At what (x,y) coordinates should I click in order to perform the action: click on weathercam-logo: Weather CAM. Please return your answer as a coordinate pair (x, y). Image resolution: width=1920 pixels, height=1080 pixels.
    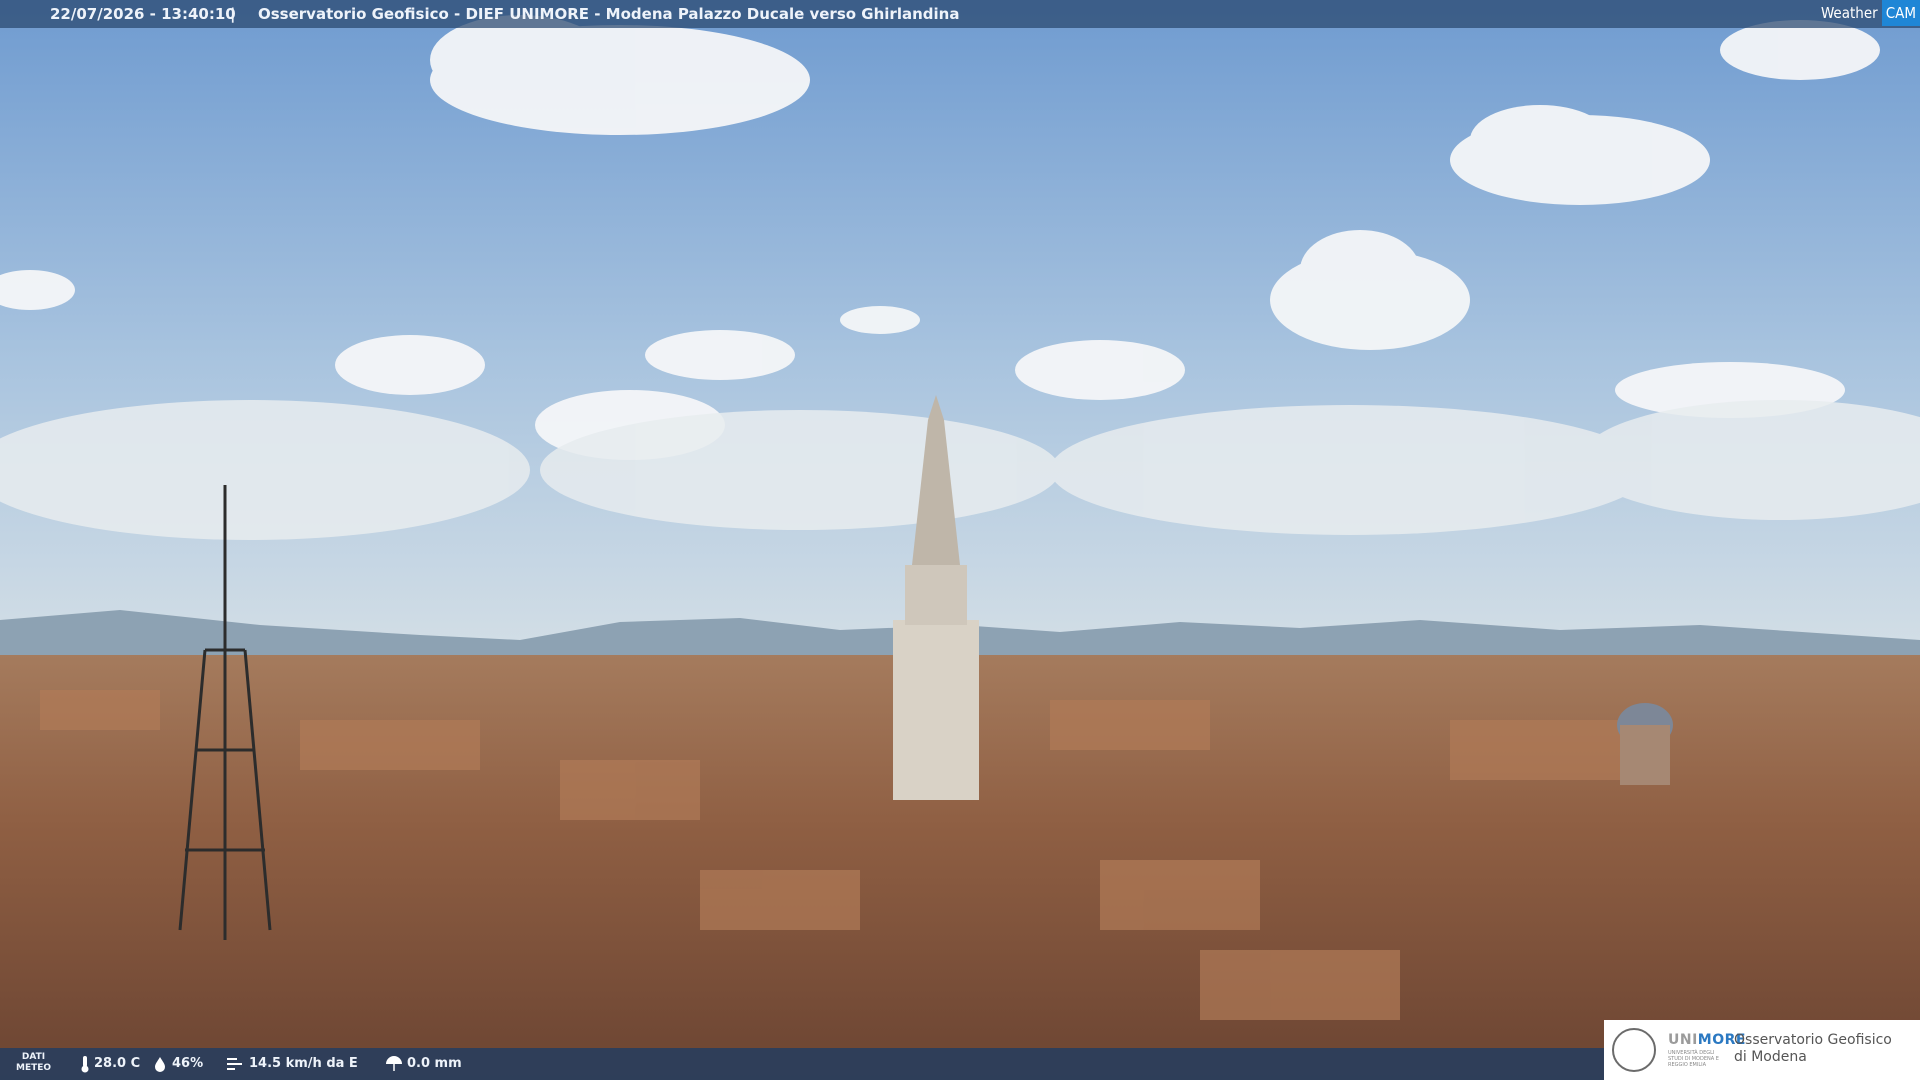
    Looking at the image, I should click on (1870, 13).